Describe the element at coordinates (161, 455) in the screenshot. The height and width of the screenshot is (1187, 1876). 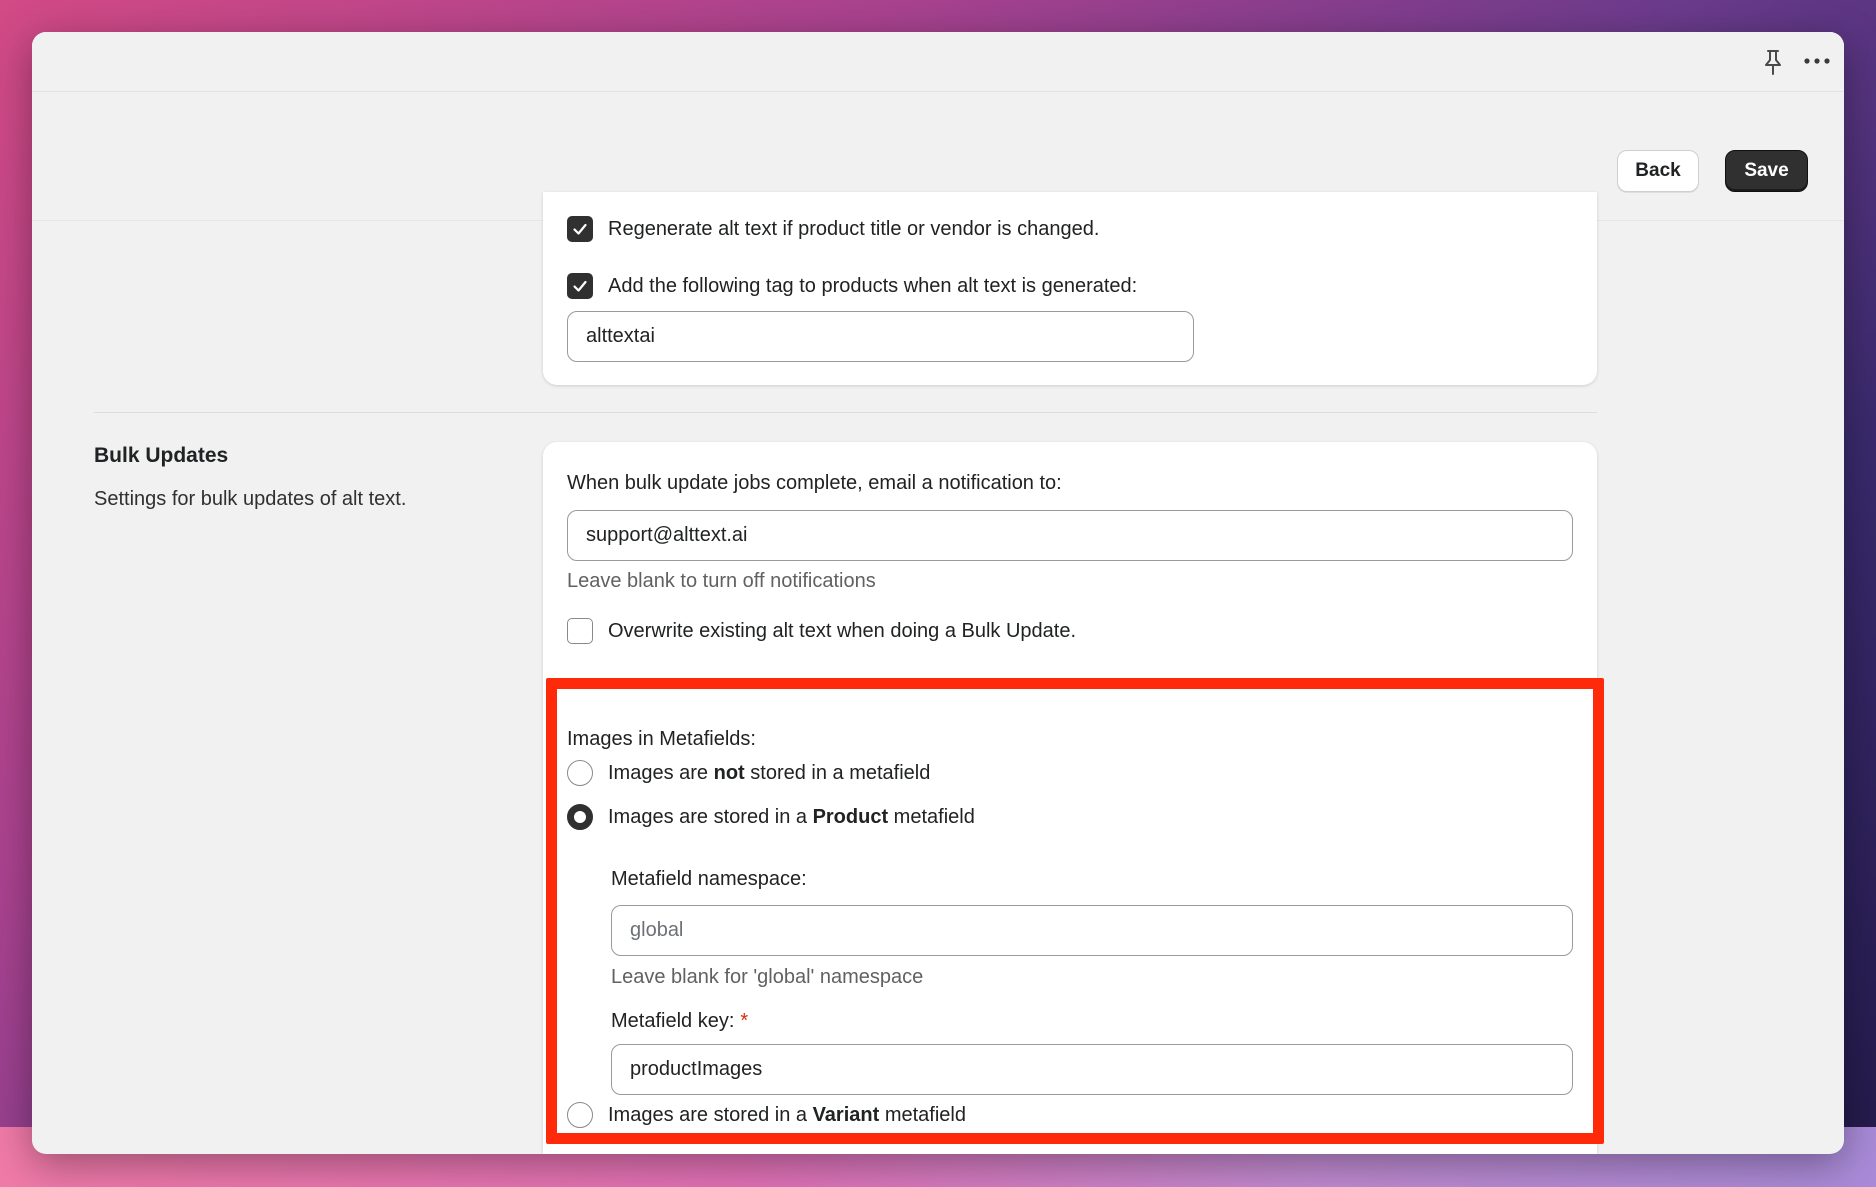
I see `section-title: Bulk Updates` at that location.